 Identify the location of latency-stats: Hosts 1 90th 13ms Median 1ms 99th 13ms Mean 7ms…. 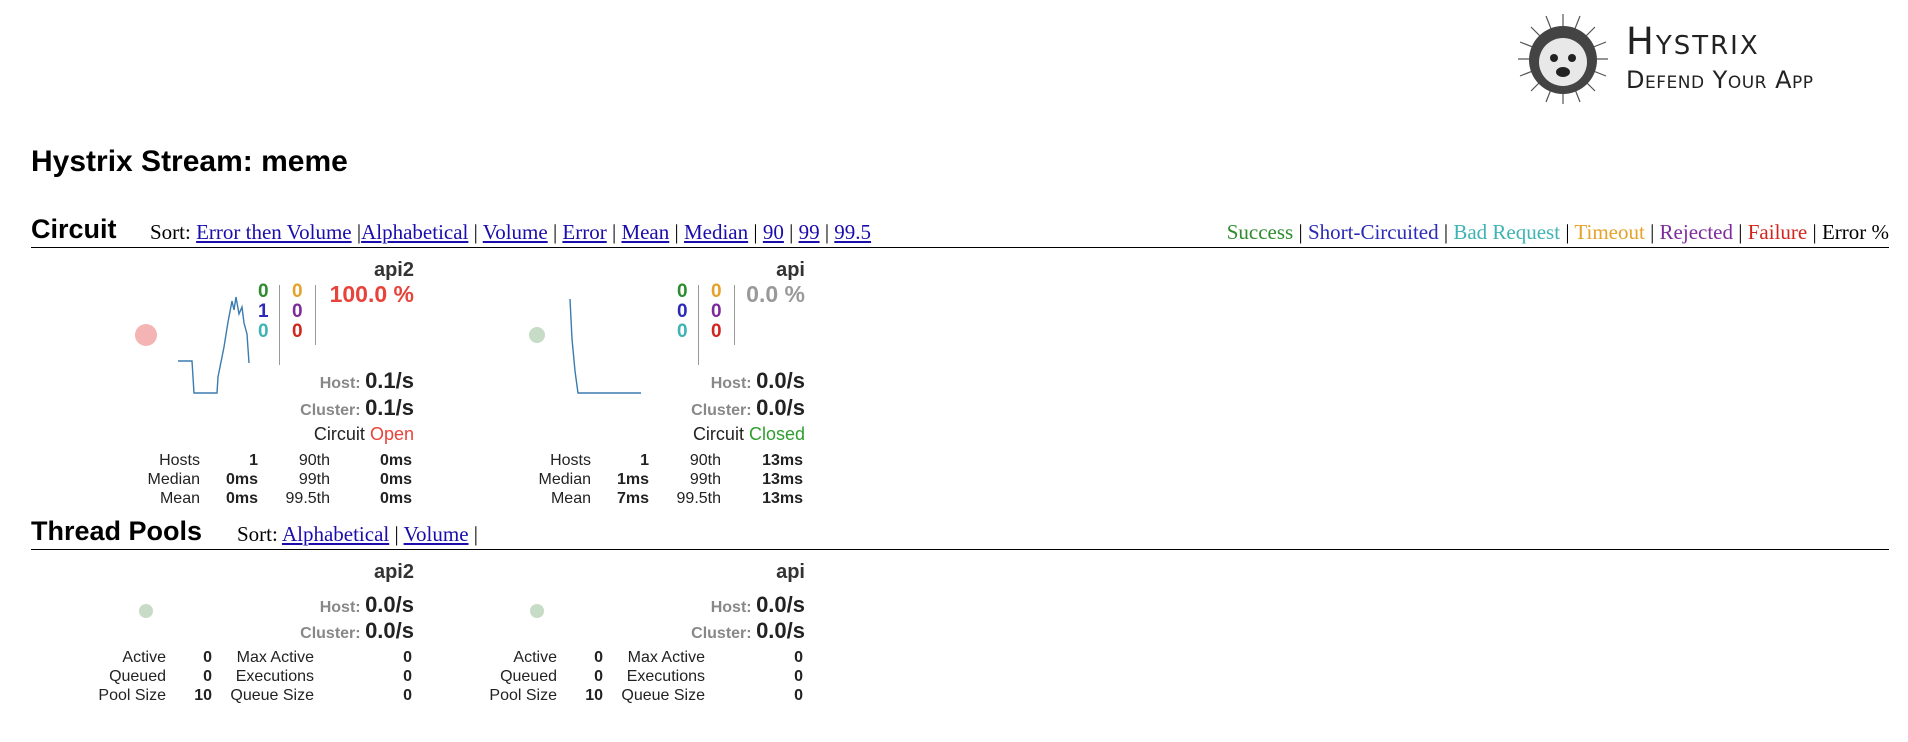
(670, 479).